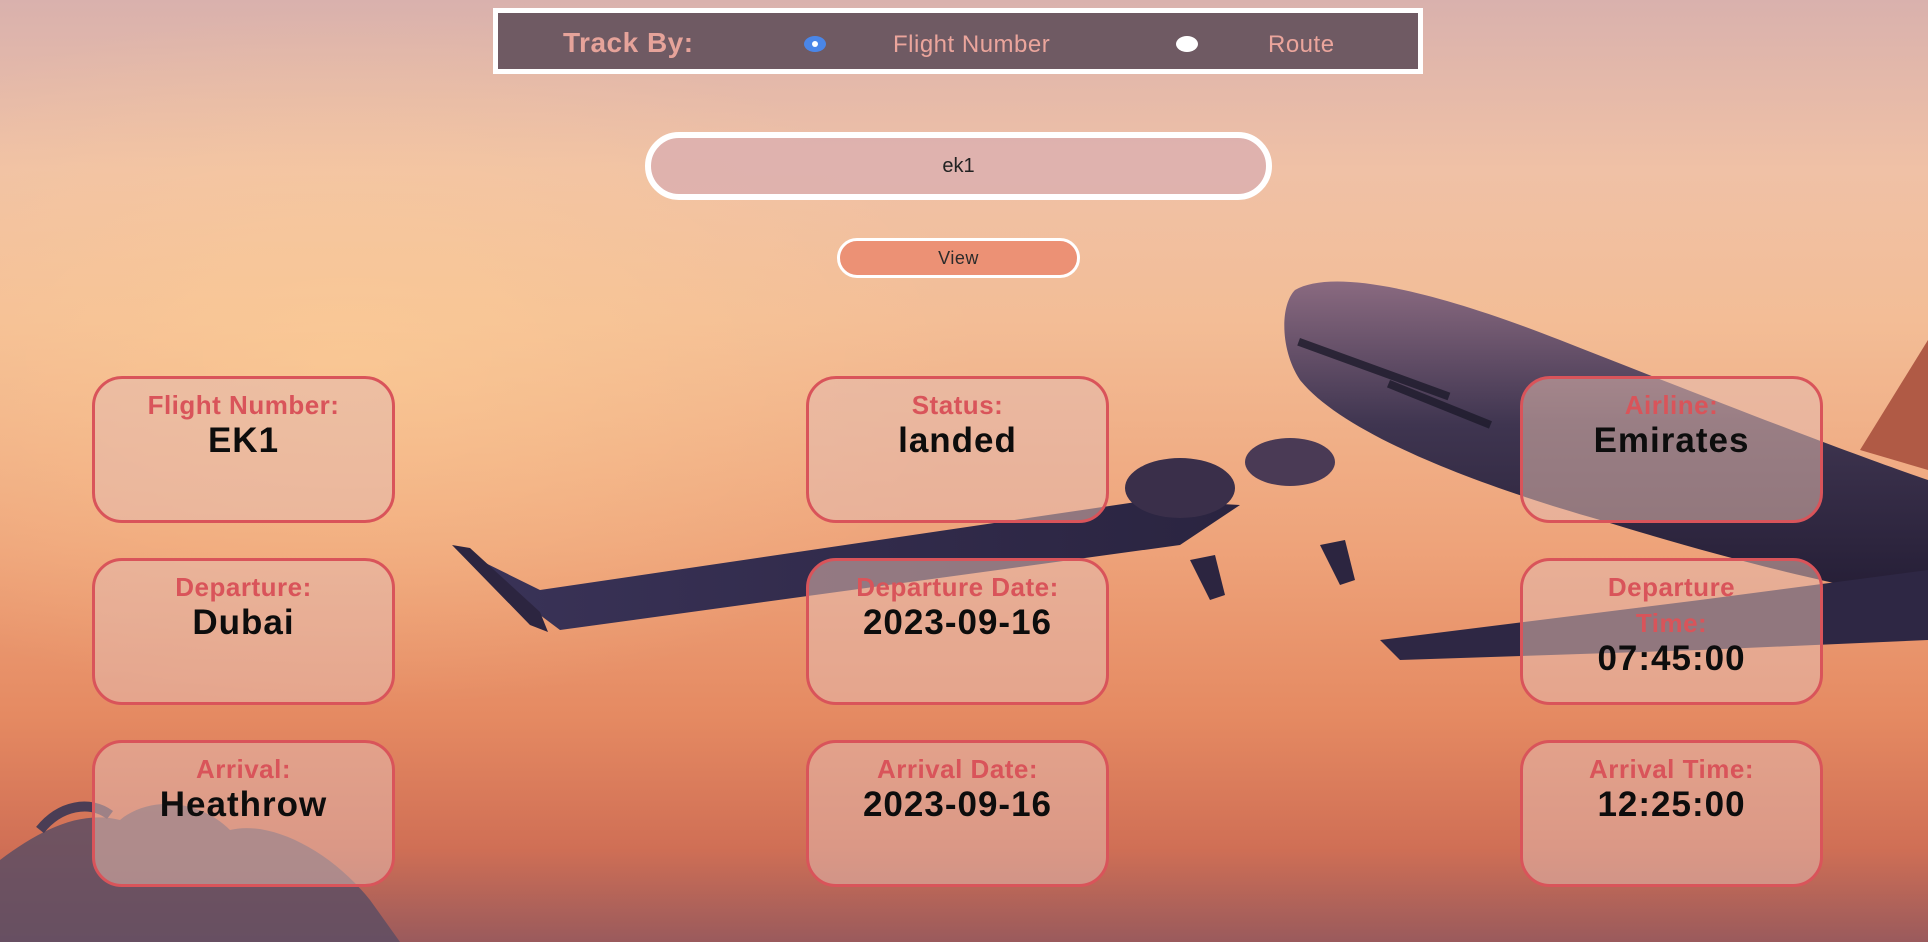 The image size is (1928, 942). Describe the element at coordinates (1671, 769) in the screenshot. I see `card-label: Arrival Time:` at that location.